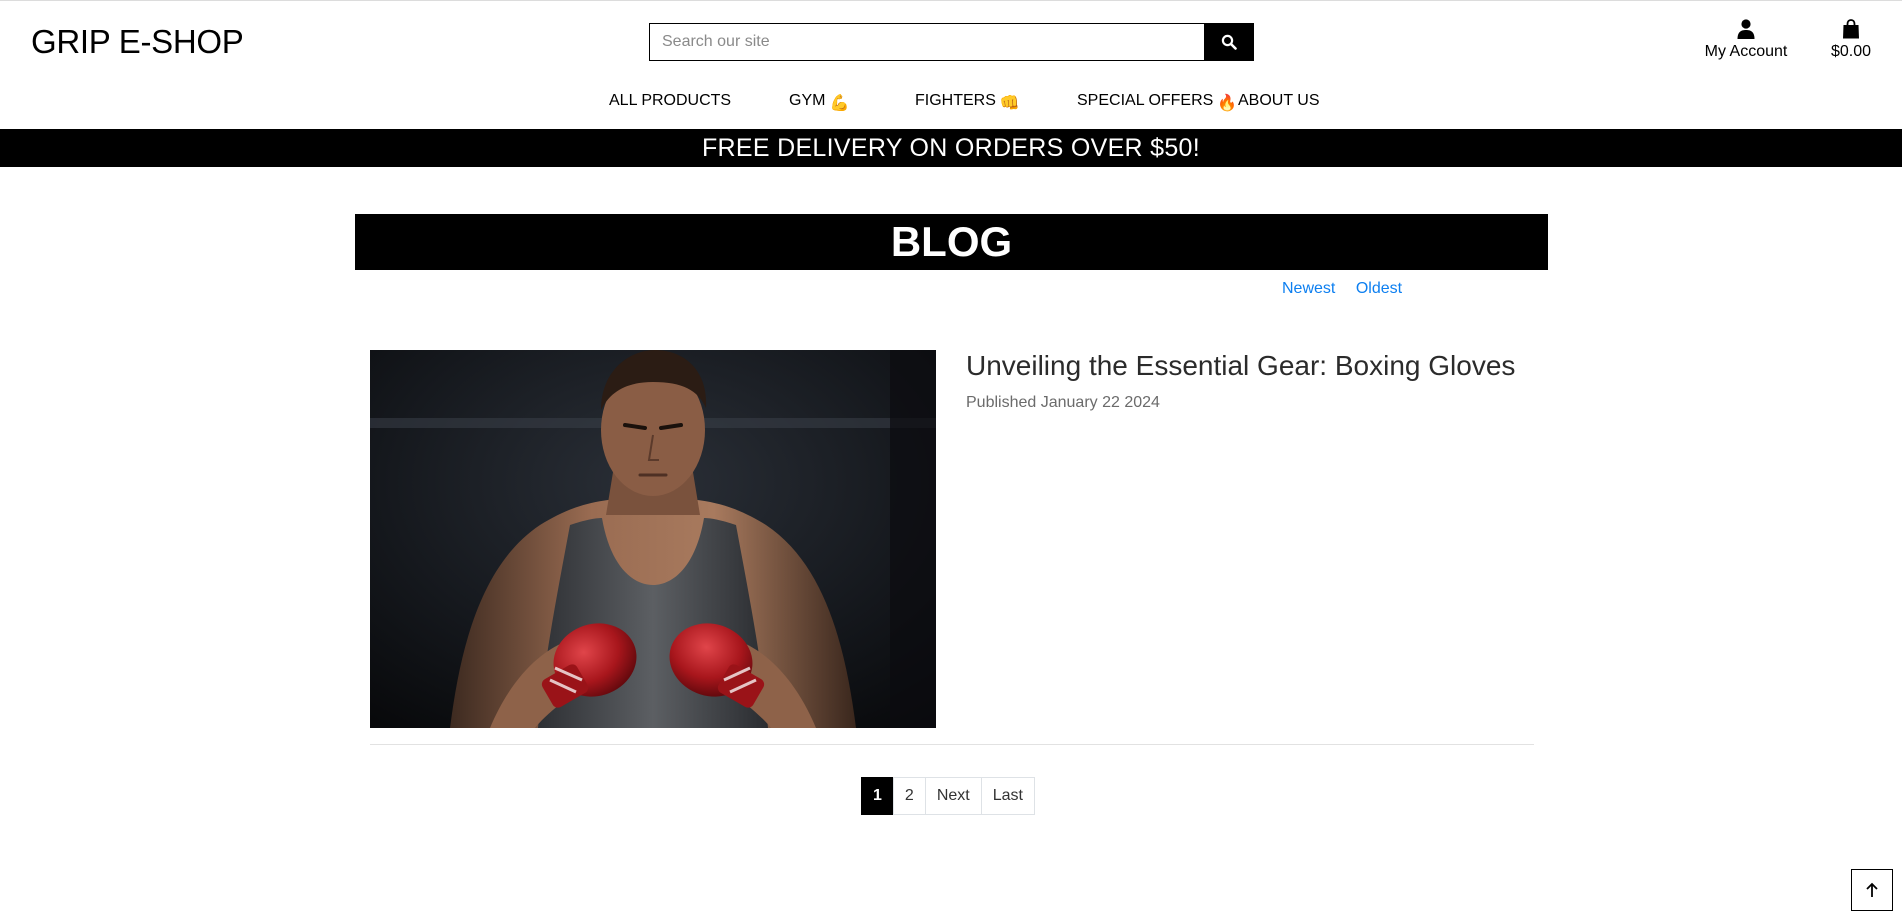 This screenshot has width=1902, height=919. Describe the element at coordinates (1350, 289) in the screenshot. I see `sort-links: Newest Oldest` at that location.